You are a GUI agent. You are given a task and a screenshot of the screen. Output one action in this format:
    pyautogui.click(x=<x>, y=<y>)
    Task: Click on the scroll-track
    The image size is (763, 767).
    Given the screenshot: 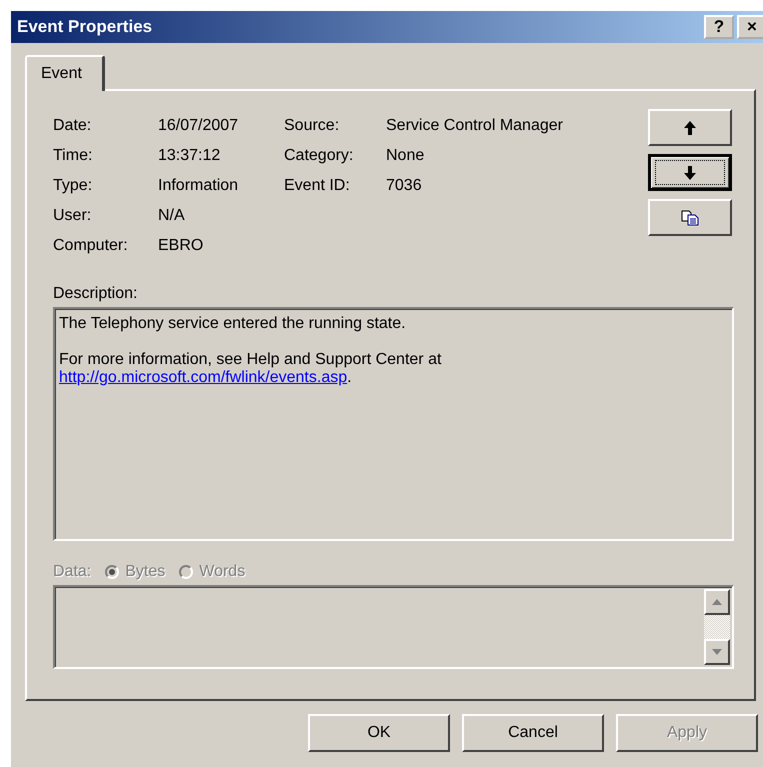 What is the action you would take?
    pyautogui.click(x=717, y=627)
    